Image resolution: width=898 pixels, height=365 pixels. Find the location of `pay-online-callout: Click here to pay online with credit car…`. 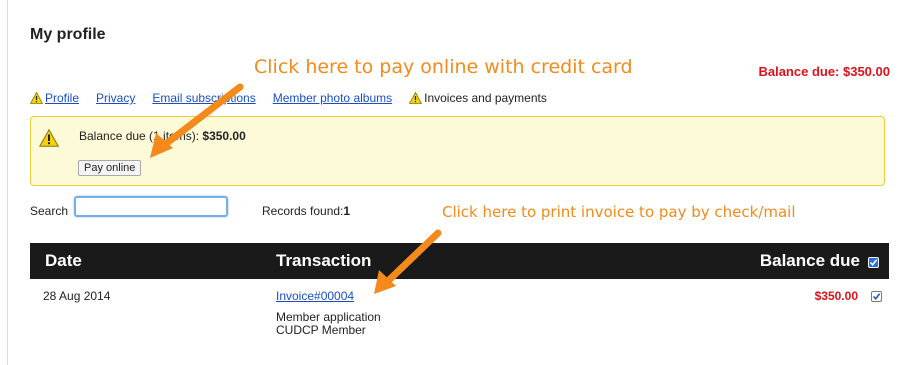

pay-online-callout: Click here to pay online with credit car… is located at coordinates (443, 67).